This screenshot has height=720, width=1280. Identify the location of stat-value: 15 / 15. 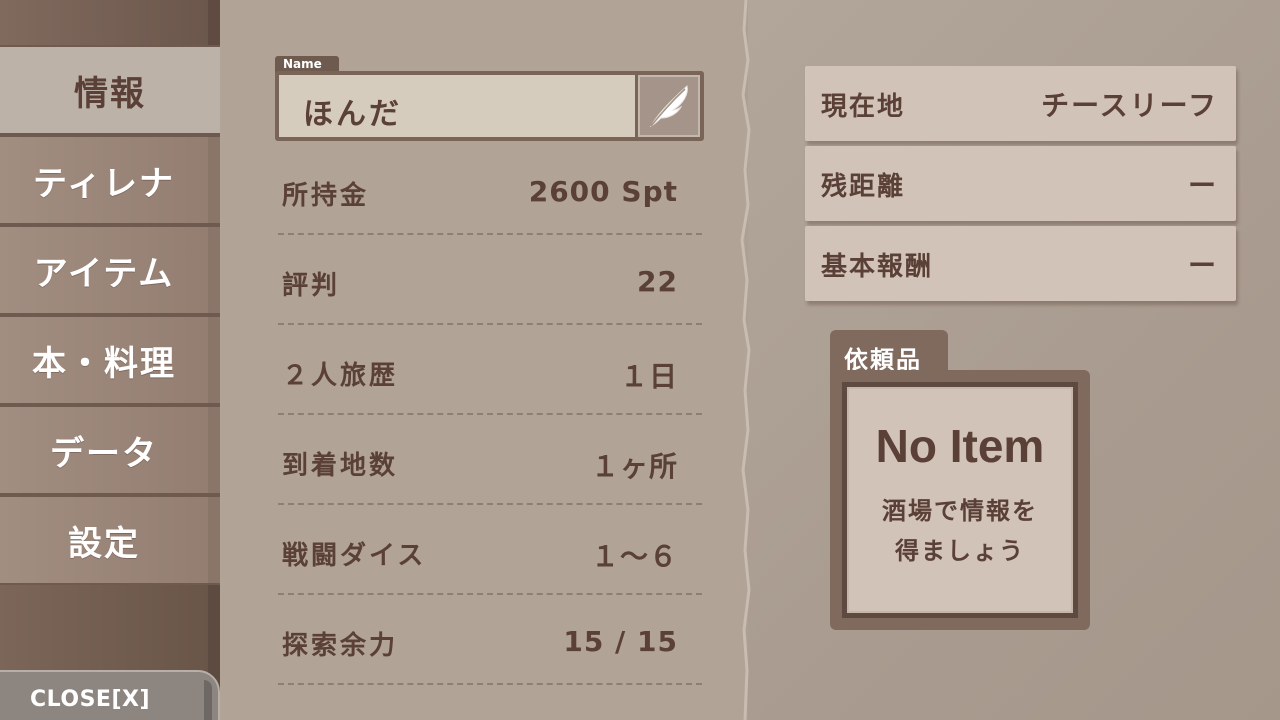
(620, 641).